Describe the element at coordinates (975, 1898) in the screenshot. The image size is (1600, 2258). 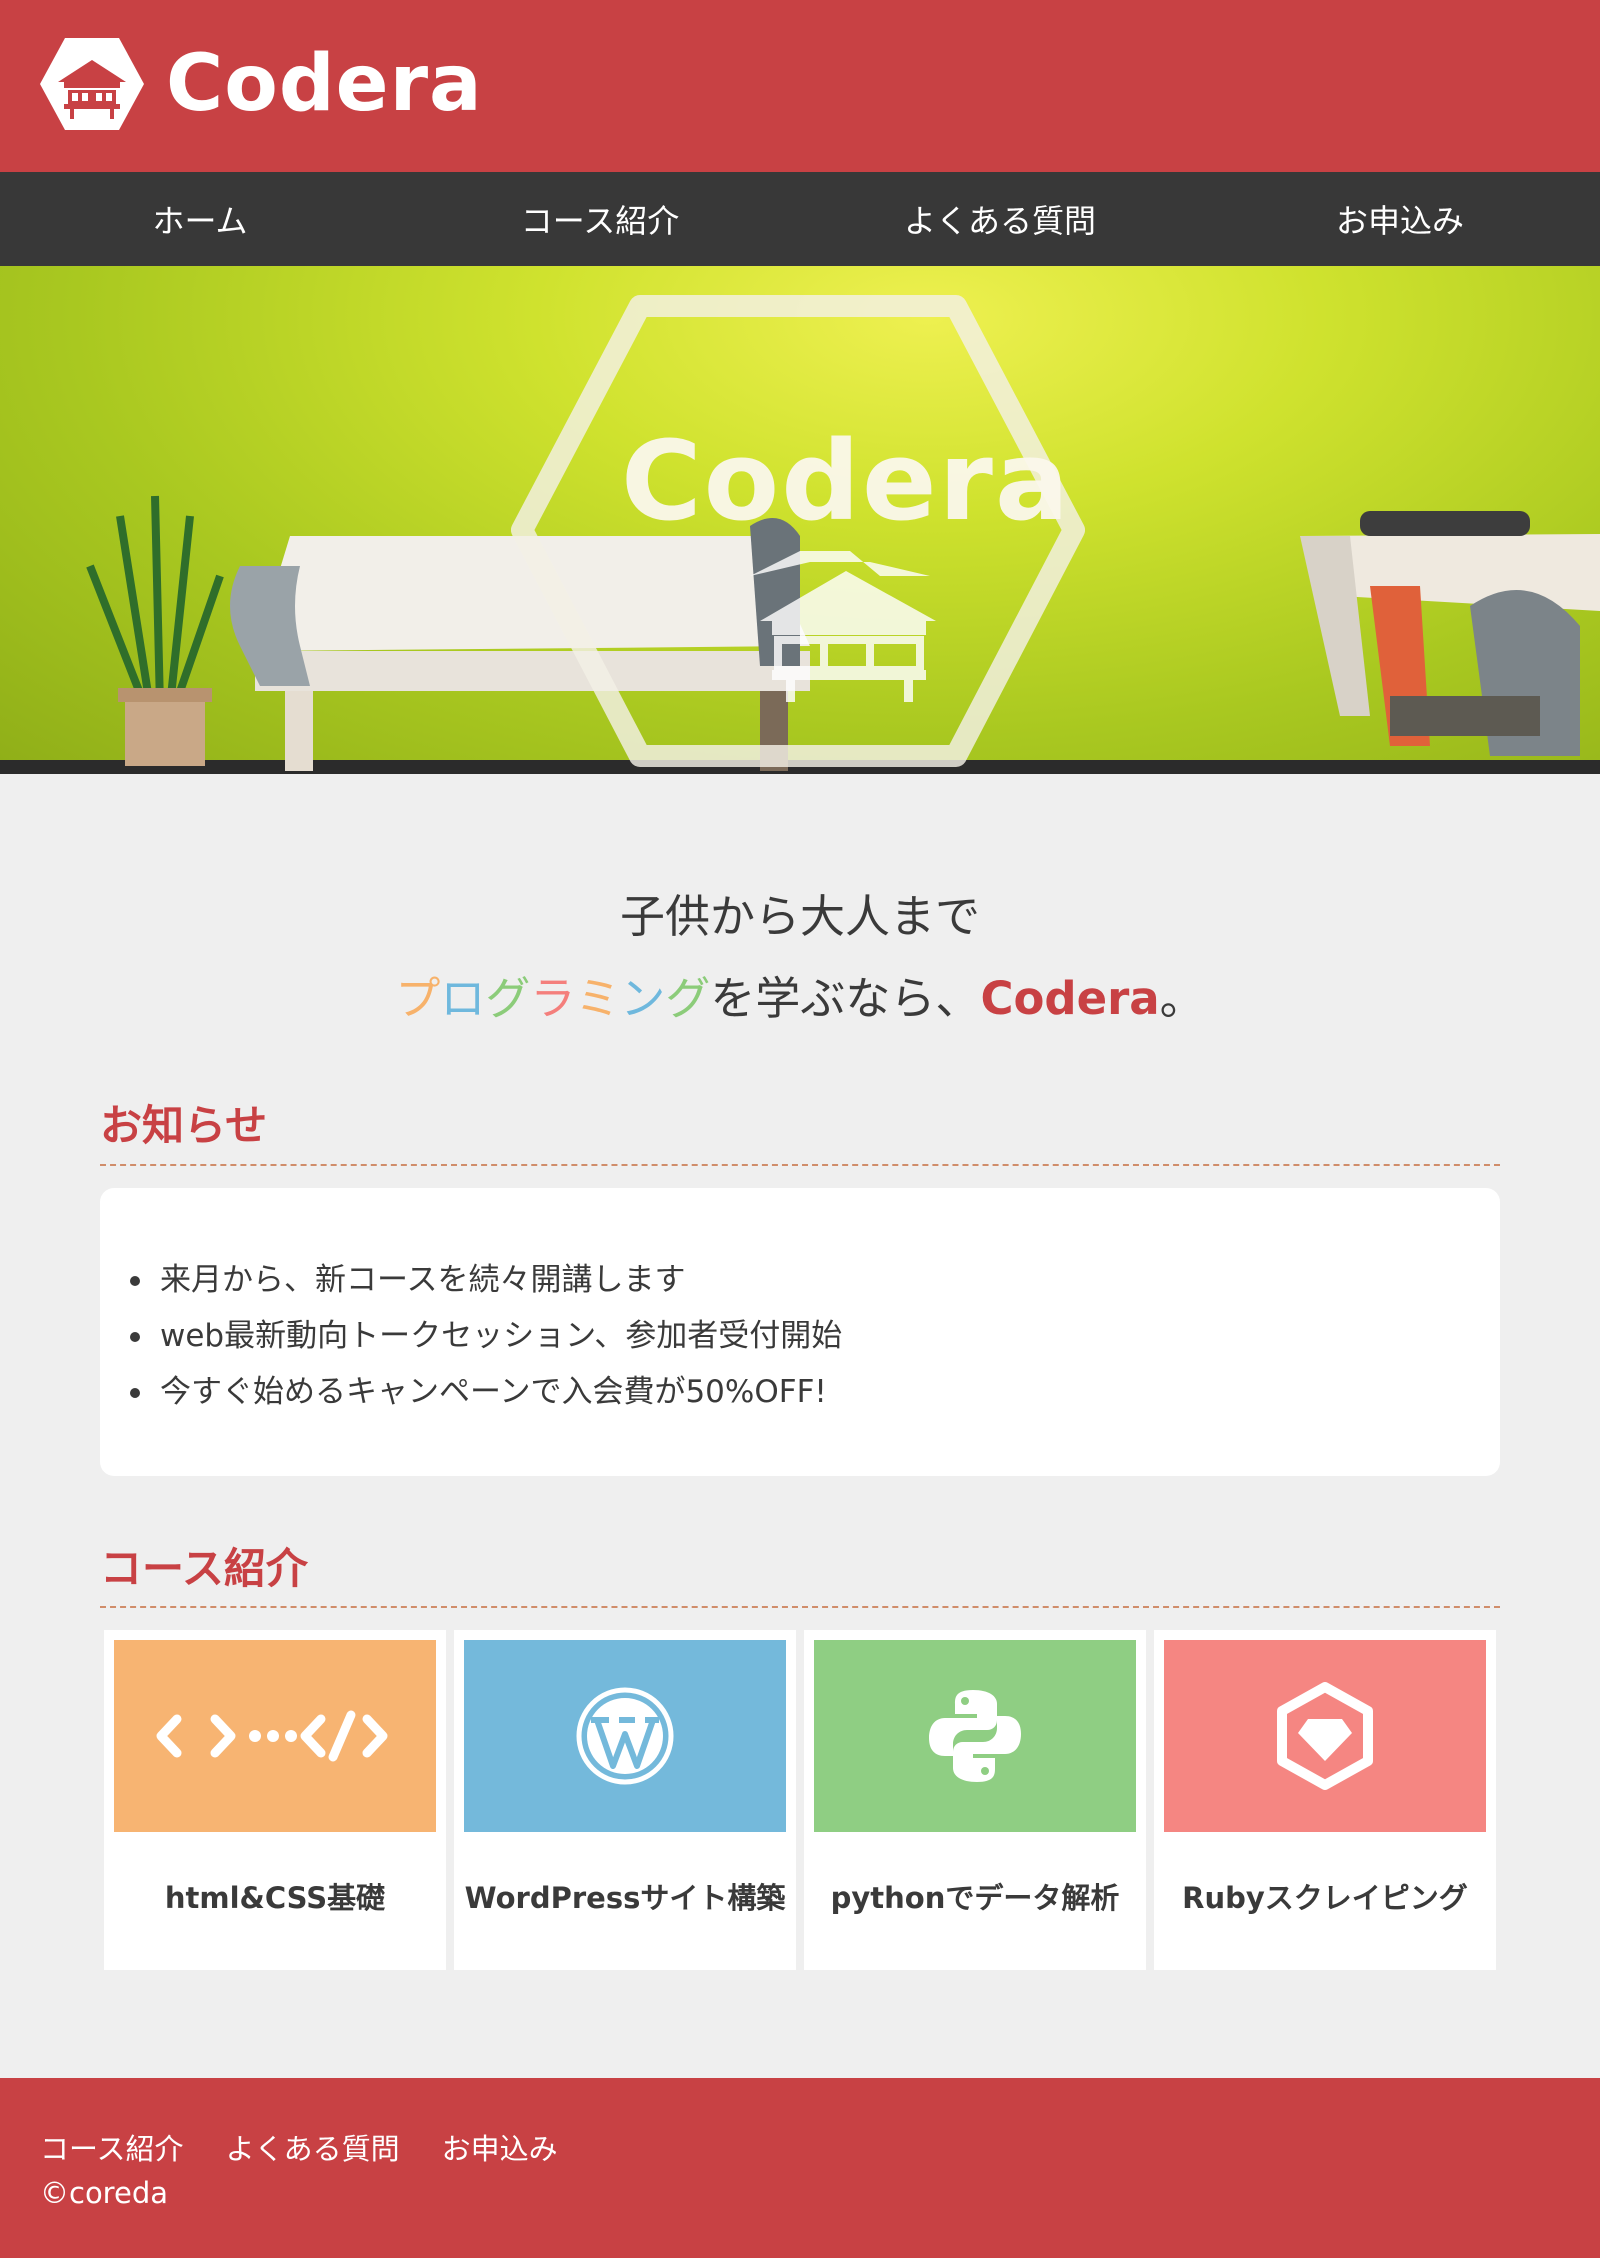
I see `course-label: pythonでデータ解析` at that location.